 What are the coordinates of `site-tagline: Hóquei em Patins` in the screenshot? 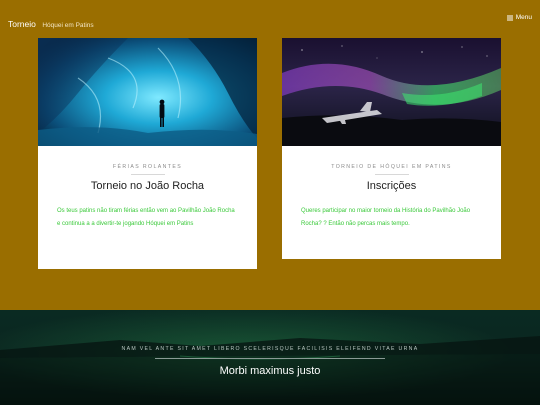 It's located at (68, 25).